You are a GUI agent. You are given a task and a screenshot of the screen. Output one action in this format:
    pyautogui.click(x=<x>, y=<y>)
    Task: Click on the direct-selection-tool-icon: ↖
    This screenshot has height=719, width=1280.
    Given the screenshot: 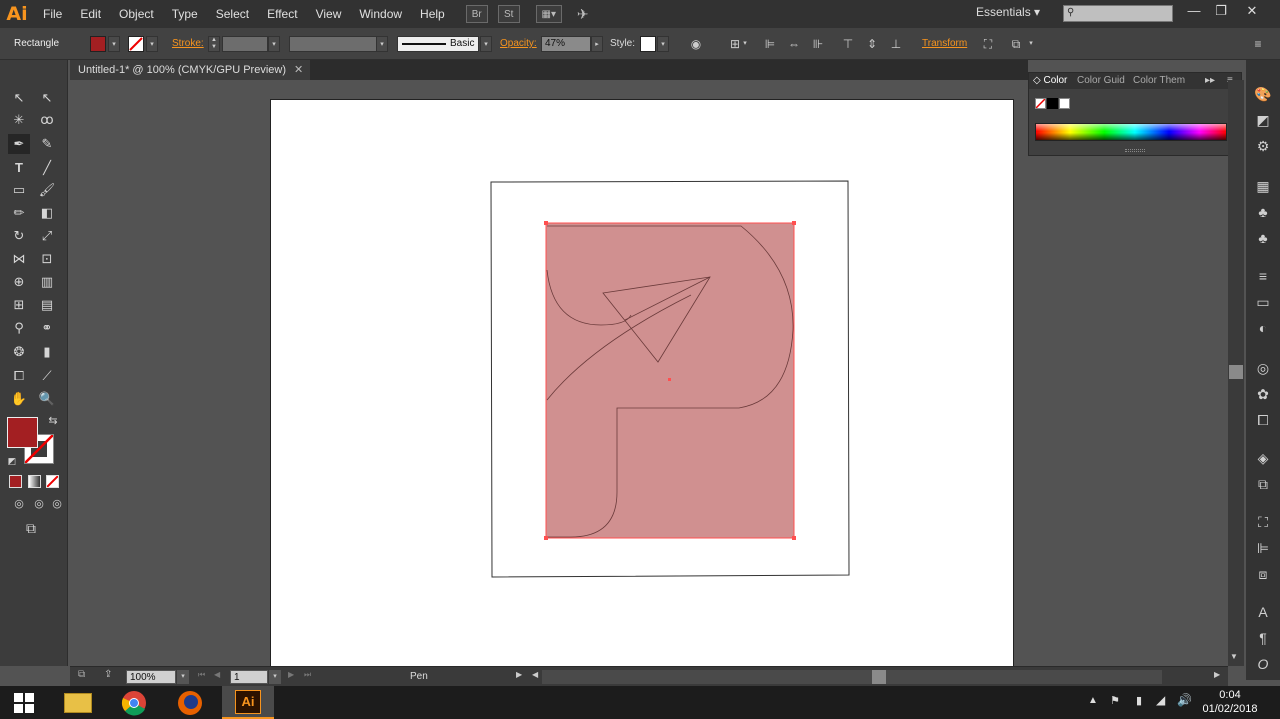 What is the action you would take?
    pyautogui.click(x=47, y=98)
    